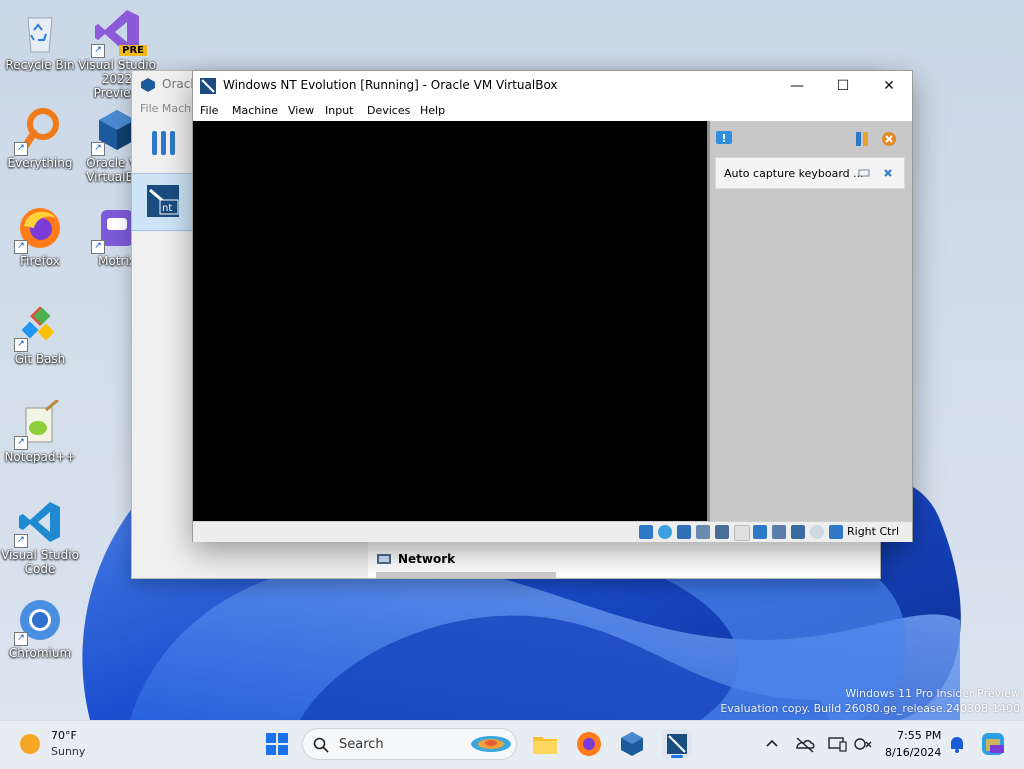 This screenshot has height=769, width=1024. Describe the element at coordinates (361, 744) in the screenshot. I see `search-placeholder: Search` at that location.